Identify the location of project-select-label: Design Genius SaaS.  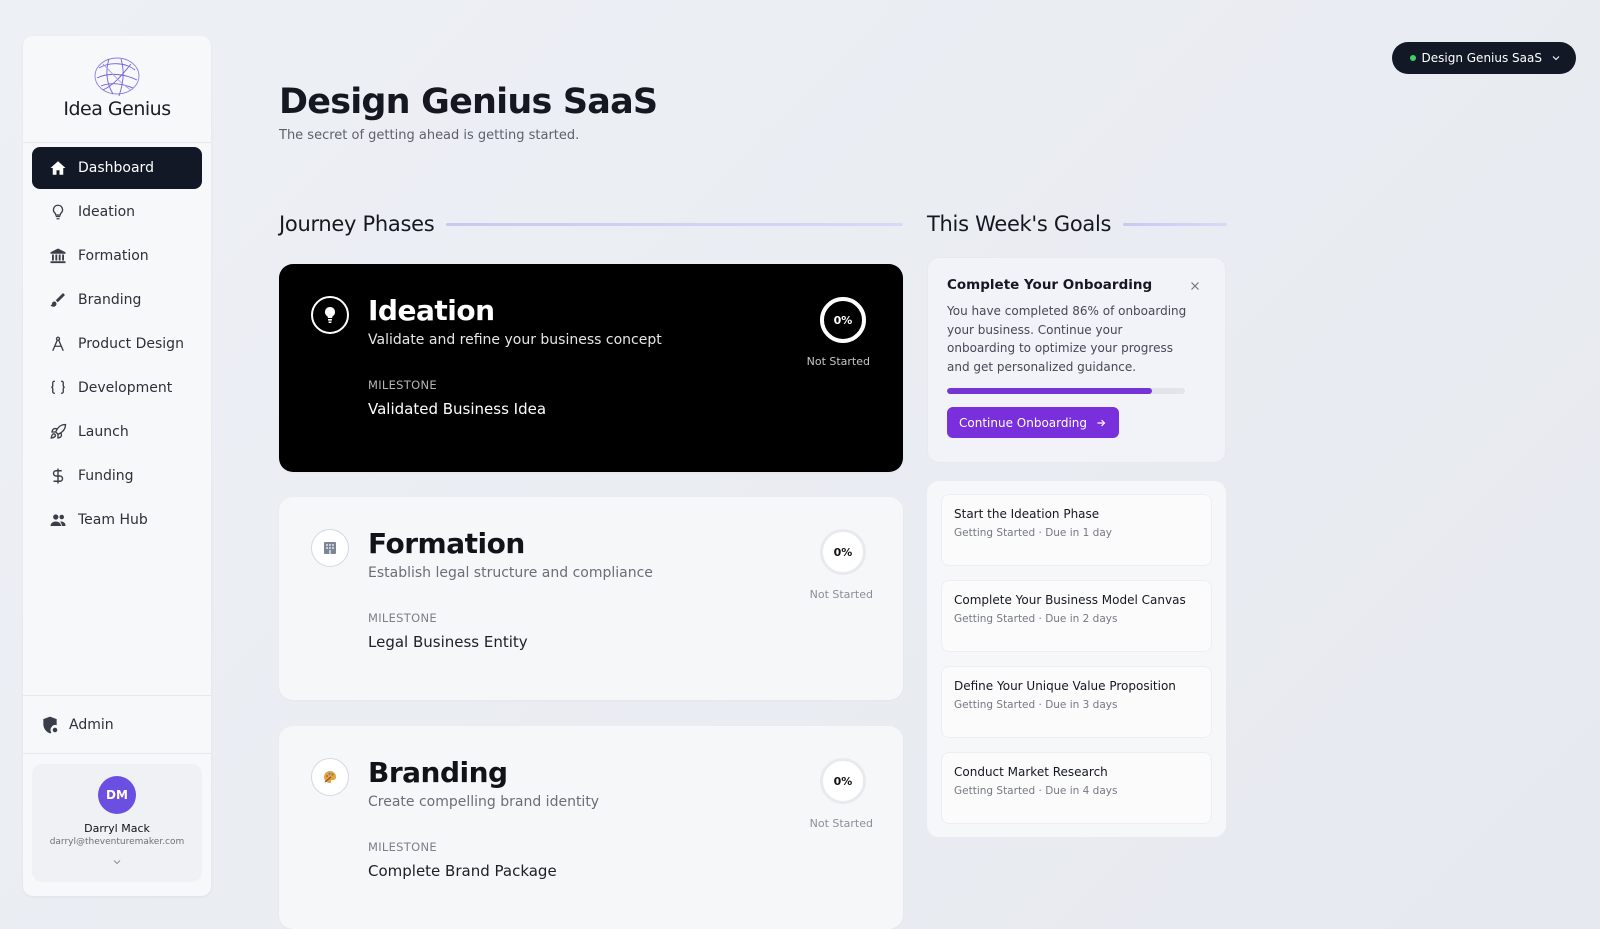
(1481, 58).